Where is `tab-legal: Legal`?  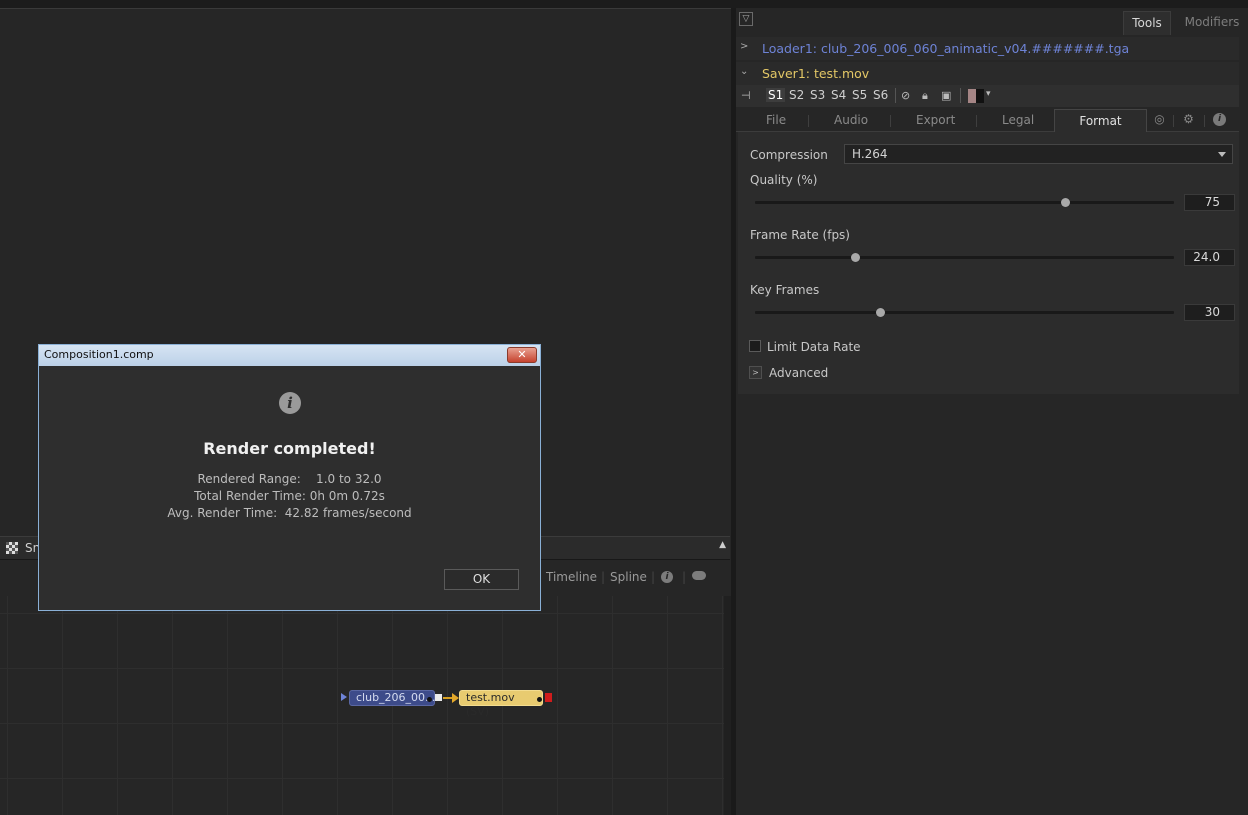
tab-legal: Legal is located at coordinates (1018, 120).